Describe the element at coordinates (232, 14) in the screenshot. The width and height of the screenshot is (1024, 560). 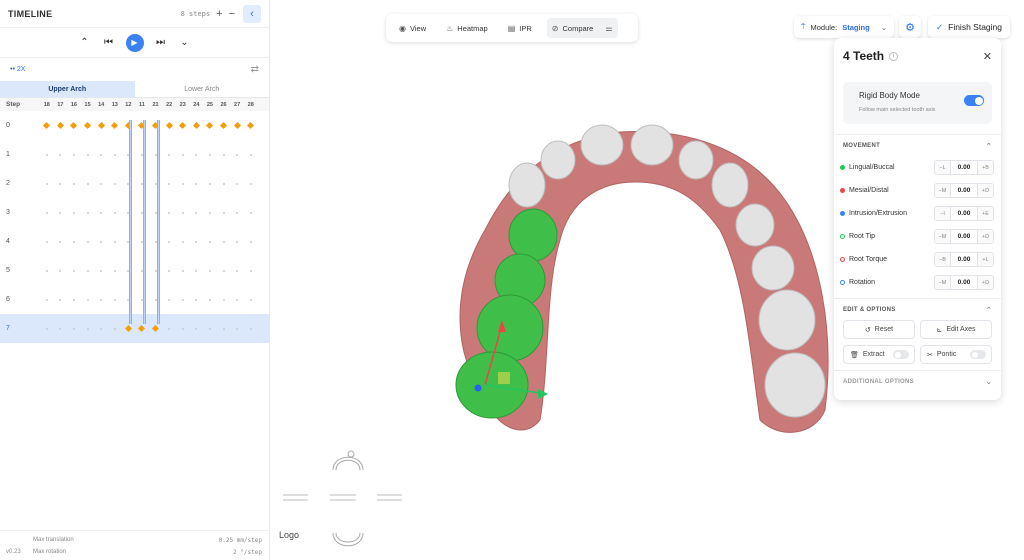
I see `remove-step-button: −` at that location.